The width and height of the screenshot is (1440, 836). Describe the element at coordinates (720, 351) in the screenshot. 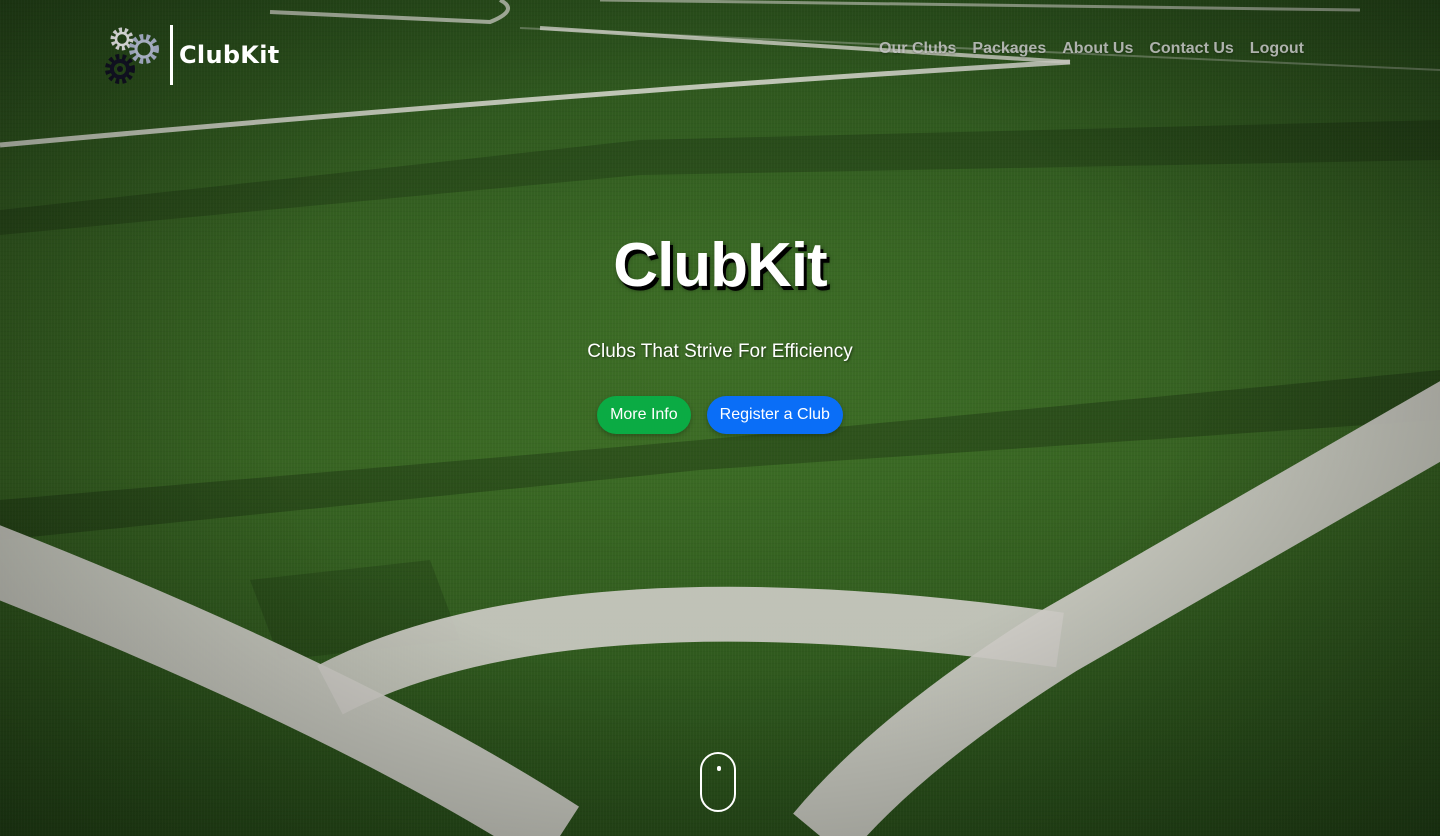

I see `hero-subtitle: Clubs That Strive For Efficiency` at that location.